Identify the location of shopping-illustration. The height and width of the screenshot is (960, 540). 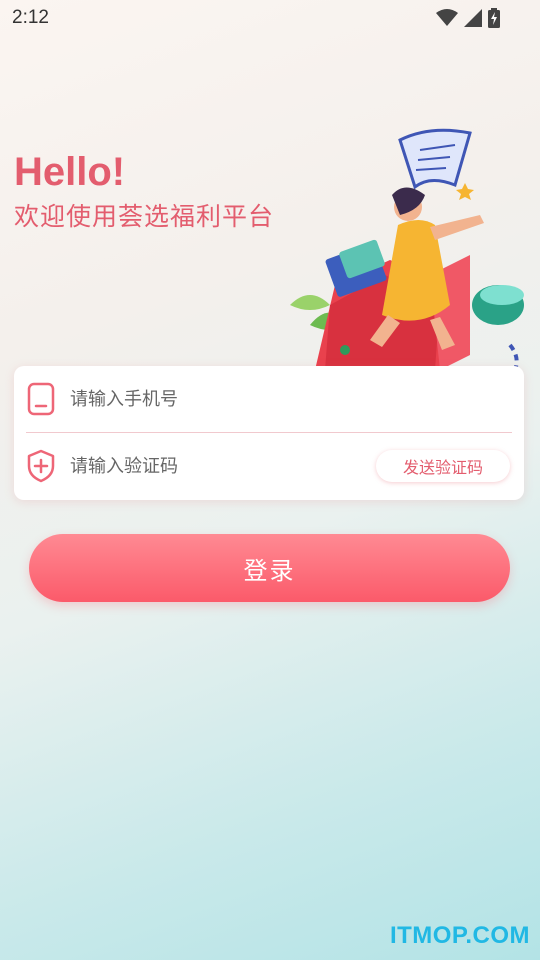
(405, 248).